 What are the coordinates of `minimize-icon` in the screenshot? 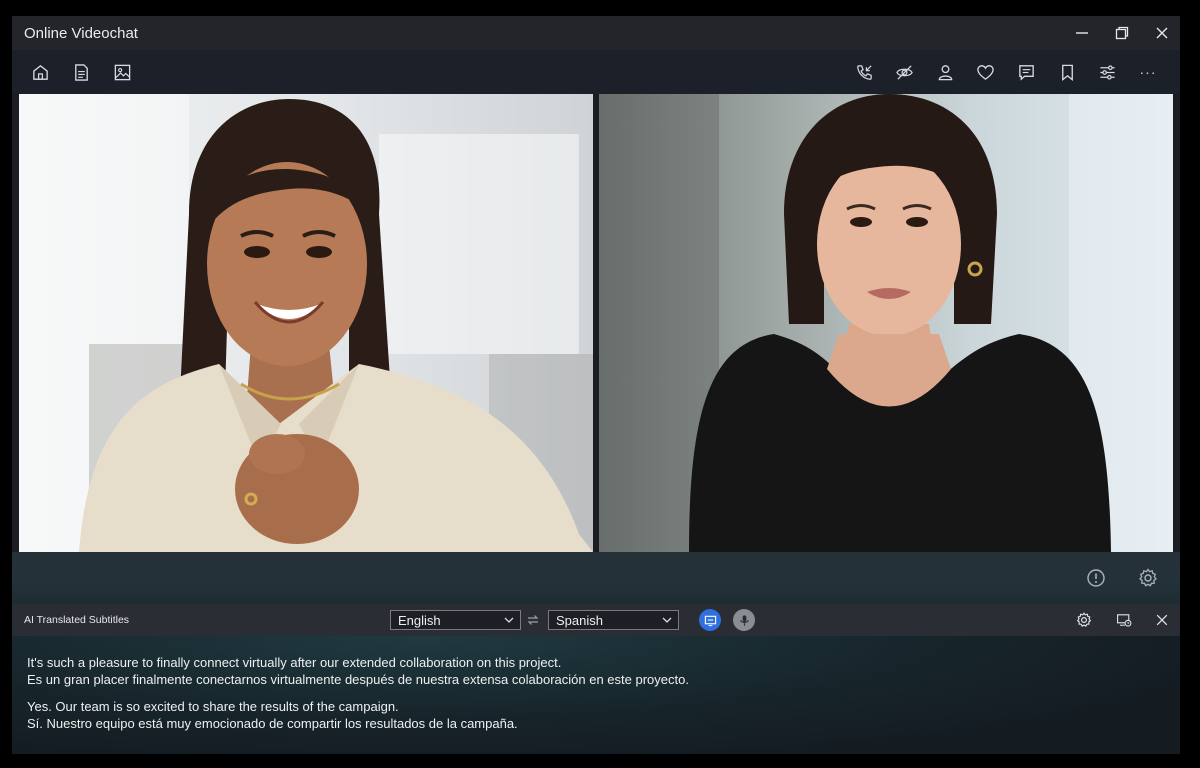 It's located at (1082, 33).